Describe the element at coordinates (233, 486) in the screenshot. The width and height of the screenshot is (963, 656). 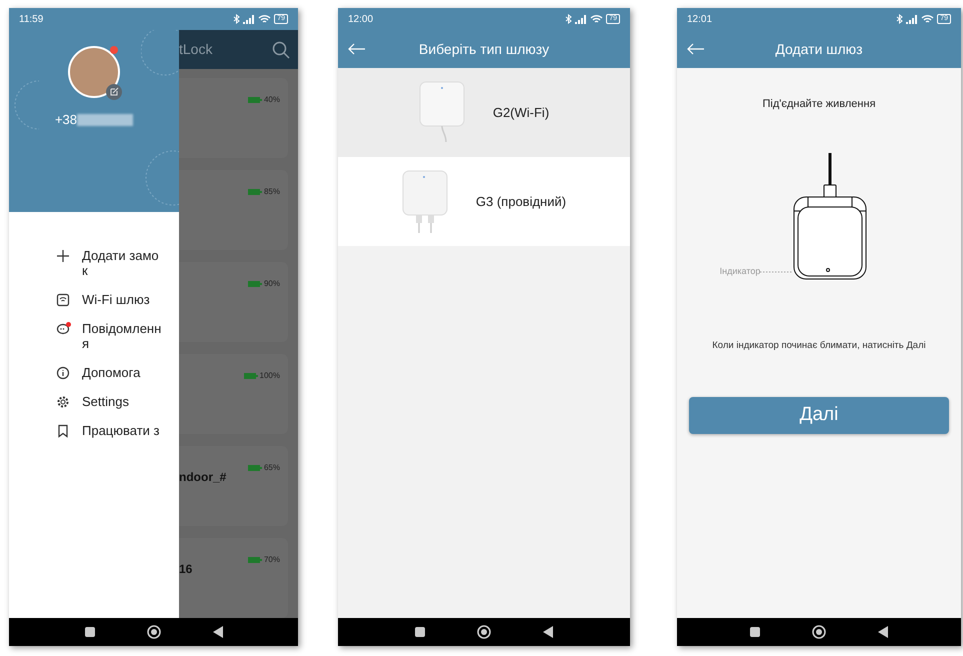
I see `lock-card: ndoor_# 65%` at that location.